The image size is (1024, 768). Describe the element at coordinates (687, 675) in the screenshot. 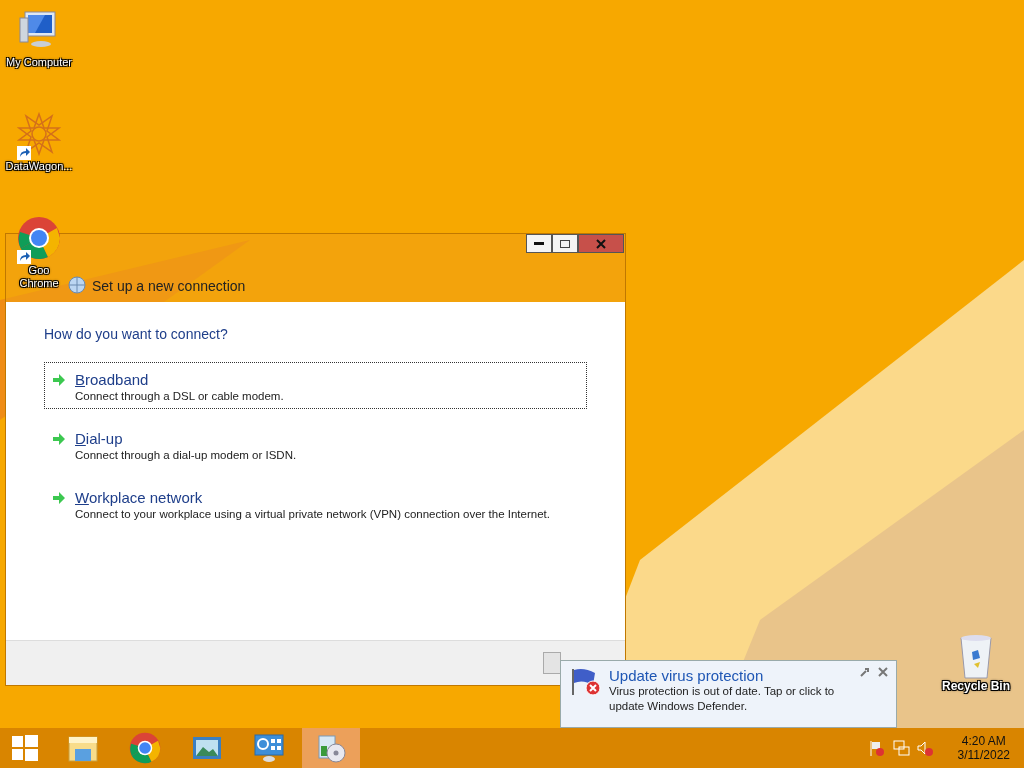

I see `notification-title: Update virus protection` at that location.